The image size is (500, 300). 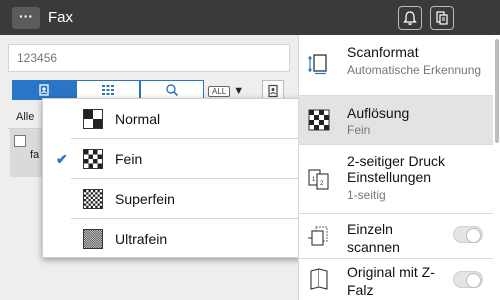 I want to click on menu-item-label: Fein, so click(x=129, y=159).